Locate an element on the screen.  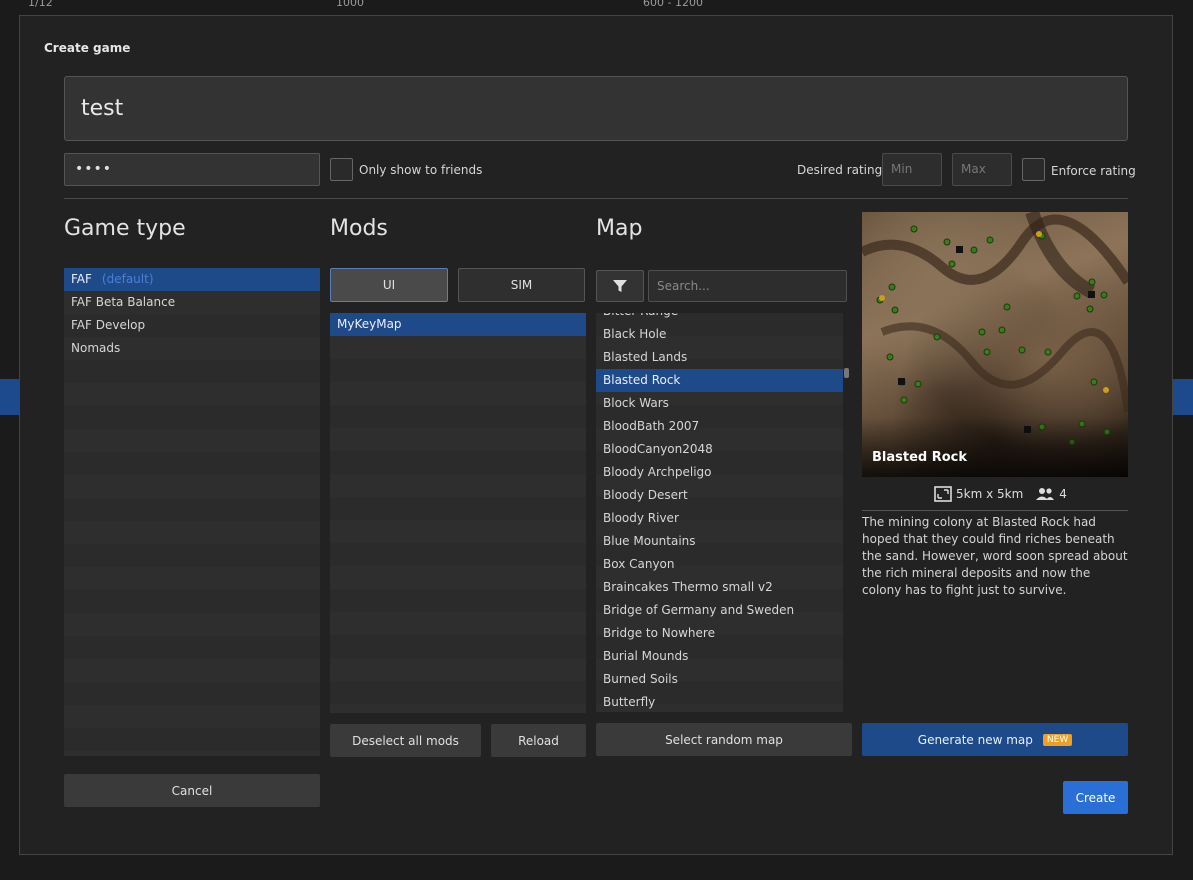
map-info: 5km x 5km 4 is located at coordinates (1000, 494).